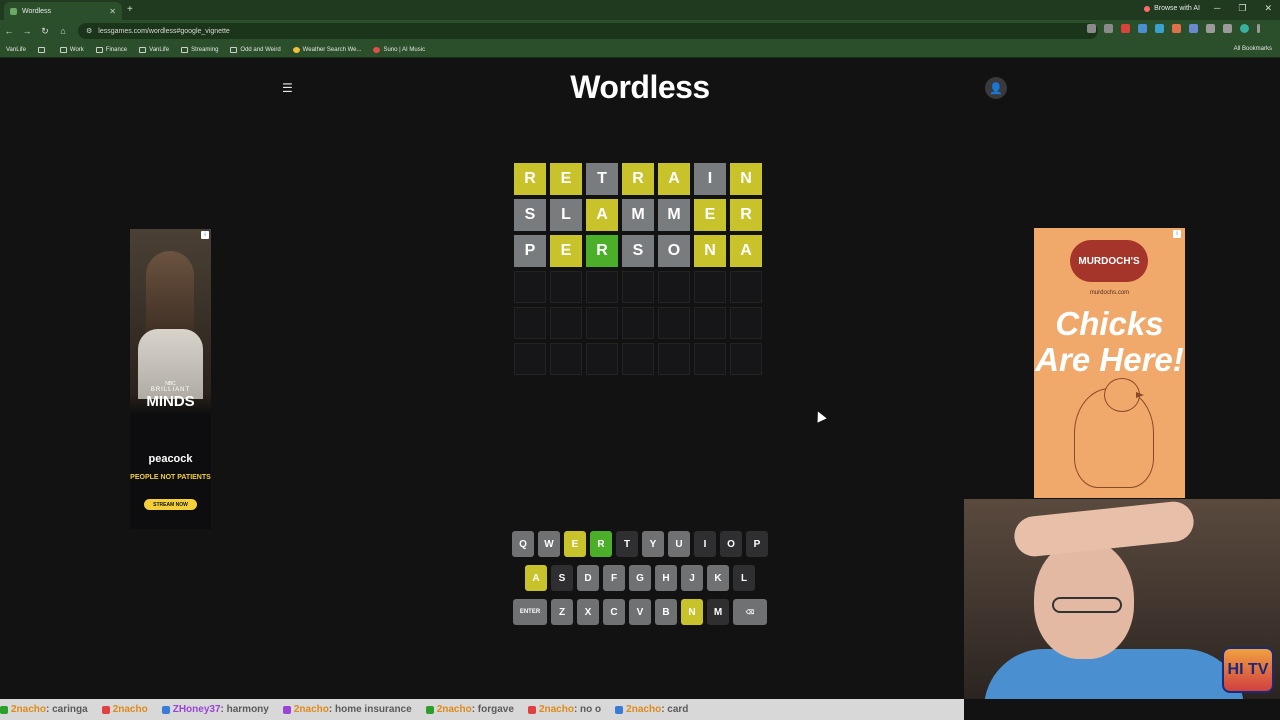 This screenshot has width=1280, height=720. I want to click on chat-text: : home insurance, so click(370, 709).